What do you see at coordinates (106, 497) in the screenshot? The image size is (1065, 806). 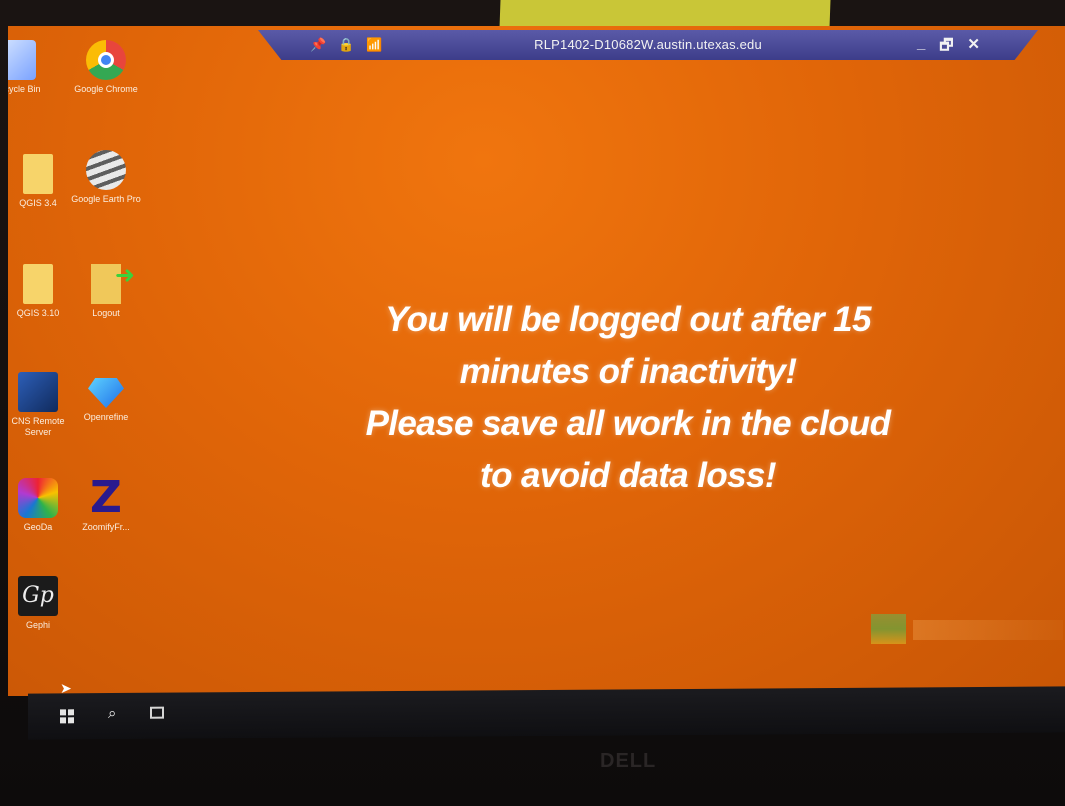 I see `zoomify-icon: Z` at bounding box center [106, 497].